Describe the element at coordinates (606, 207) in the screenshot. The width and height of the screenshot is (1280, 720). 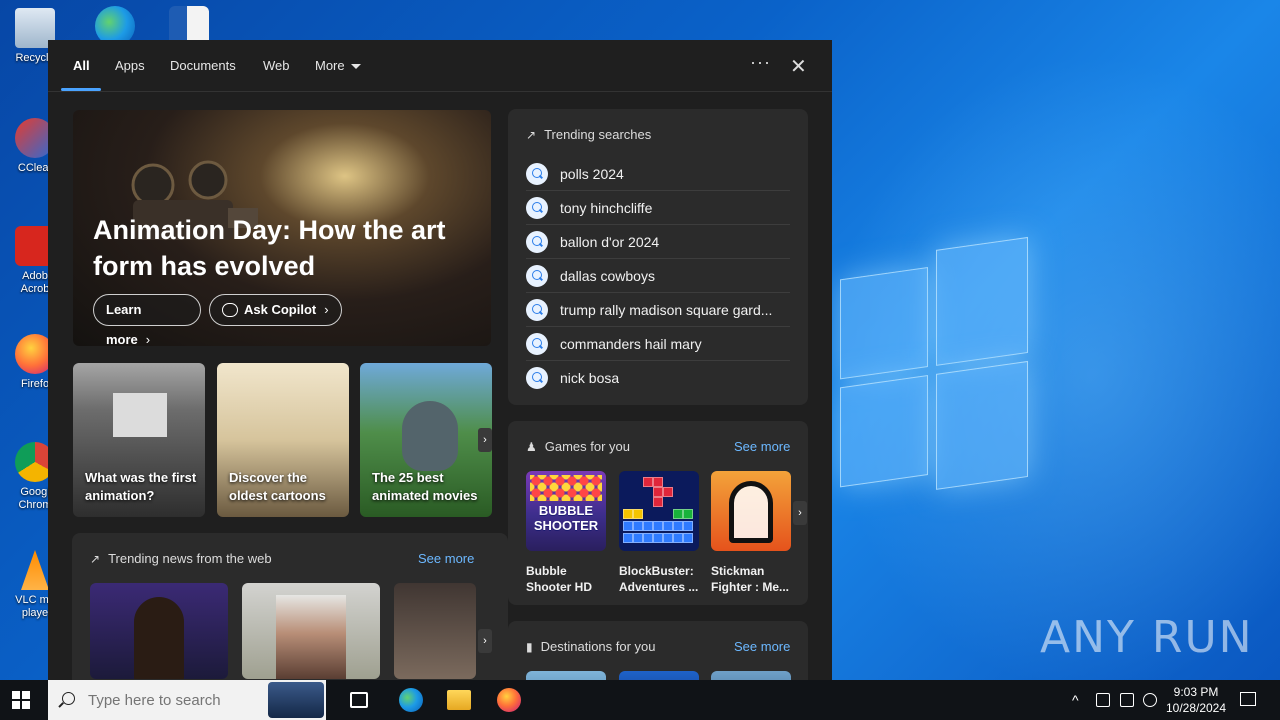
I see `trending-item-text: tony hinchcliffe` at that location.